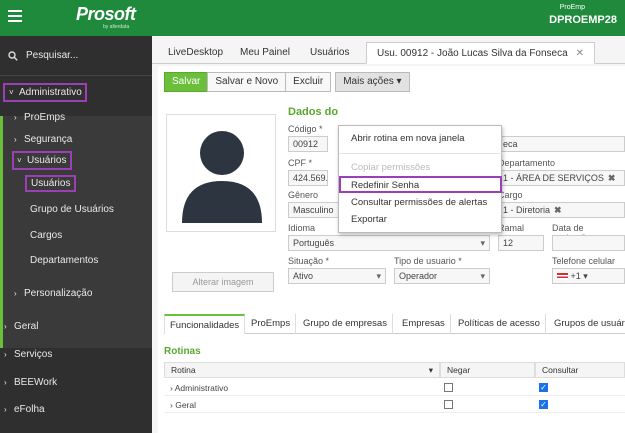  Describe the element at coordinates (39, 117) in the screenshot. I see `sidebar-item-proemps: › ProEmps` at that location.